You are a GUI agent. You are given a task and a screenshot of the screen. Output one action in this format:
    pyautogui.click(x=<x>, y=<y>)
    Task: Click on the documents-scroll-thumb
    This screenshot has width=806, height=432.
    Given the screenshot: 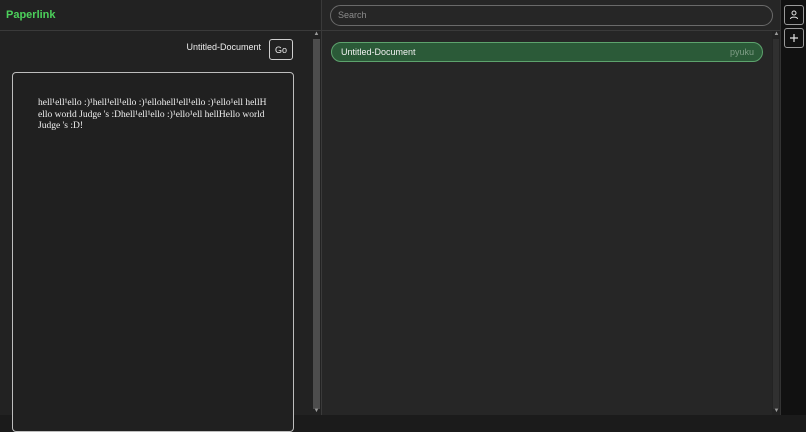 What is the action you would take?
    pyautogui.click(x=776, y=224)
    